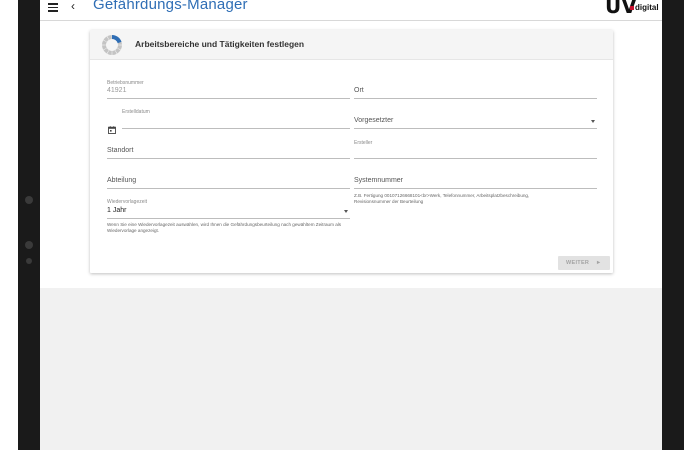 The image size is (700, 450). Describe the element at coordinates (127, 202) in the screenshot. I see `wiedervorlagezeit-label: Wiedervorlagezeit` at that location.